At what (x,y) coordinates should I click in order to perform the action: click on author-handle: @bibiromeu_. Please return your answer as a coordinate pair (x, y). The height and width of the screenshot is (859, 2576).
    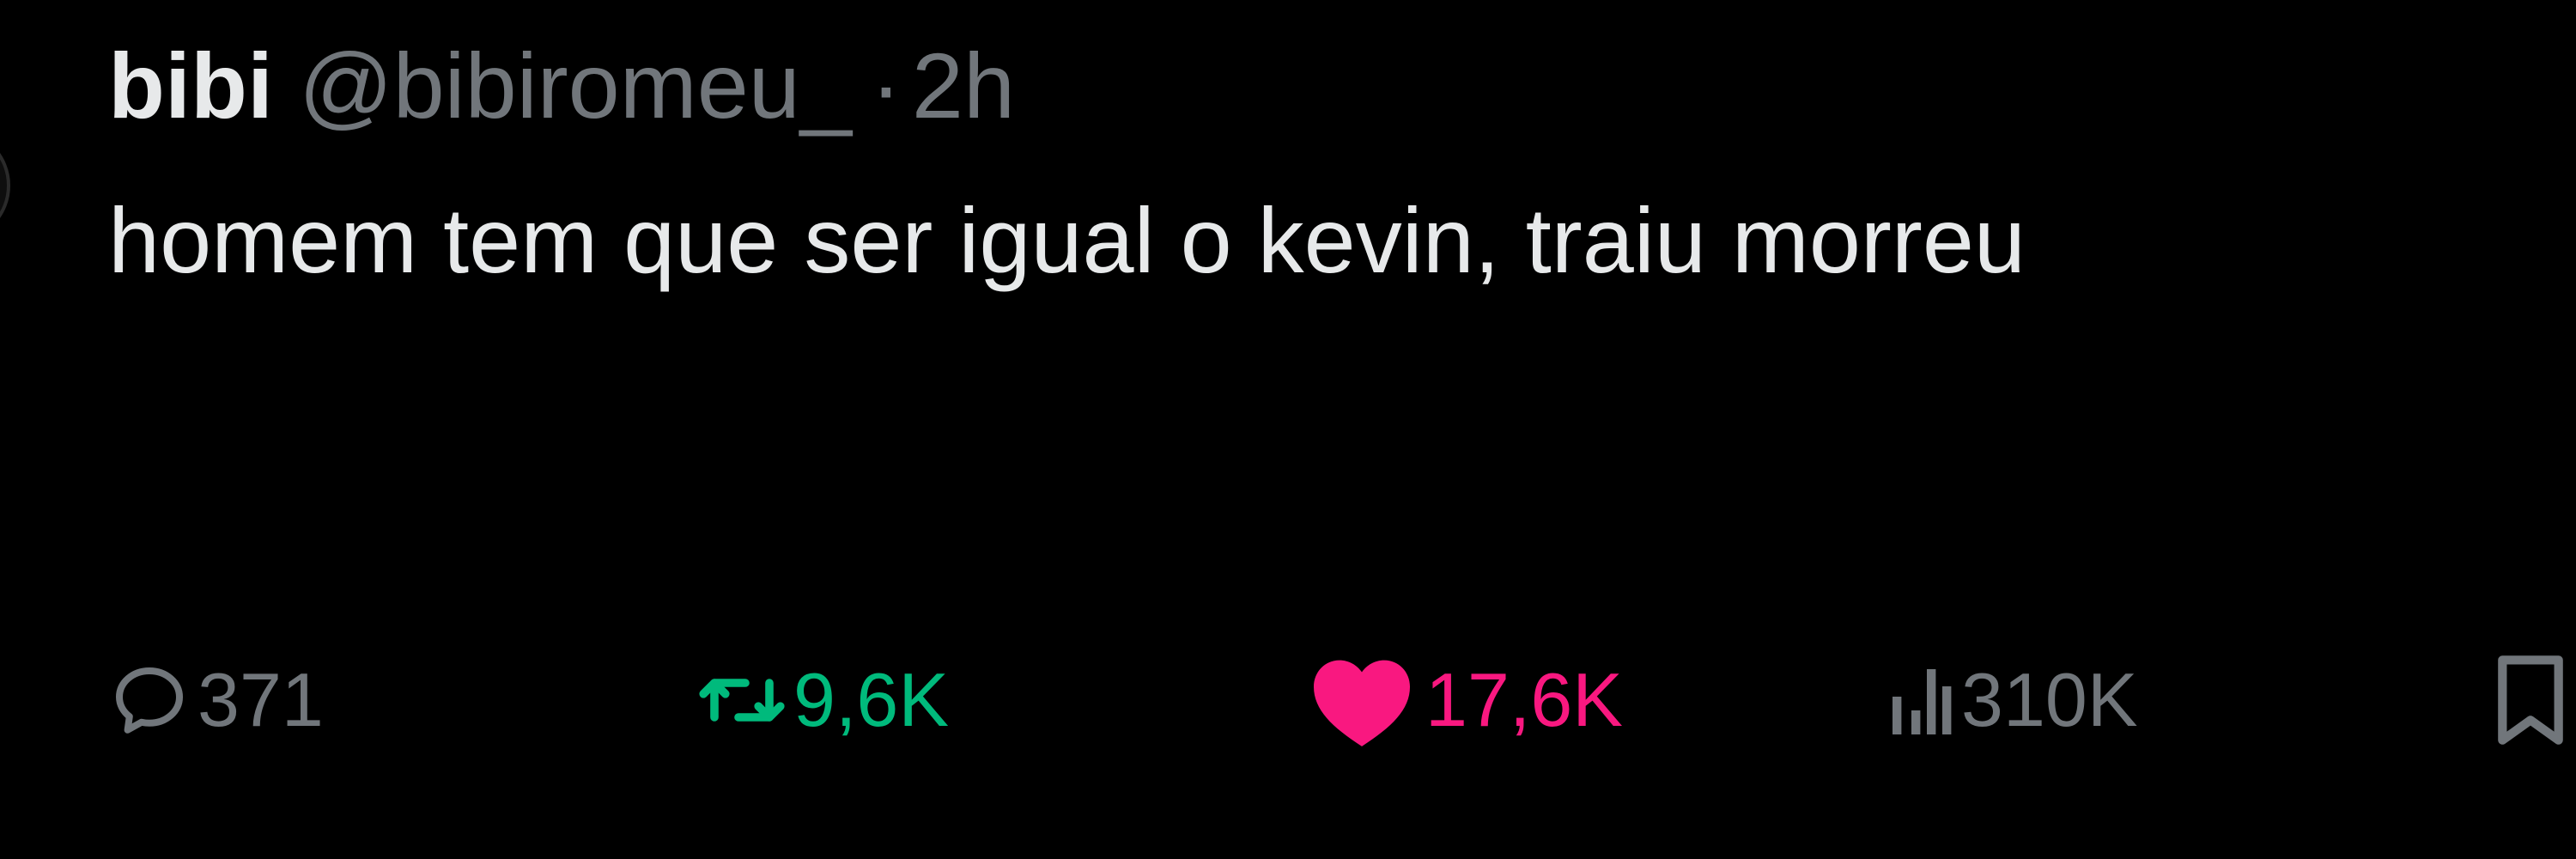
    Looking at the image, I should click on (576, 86).